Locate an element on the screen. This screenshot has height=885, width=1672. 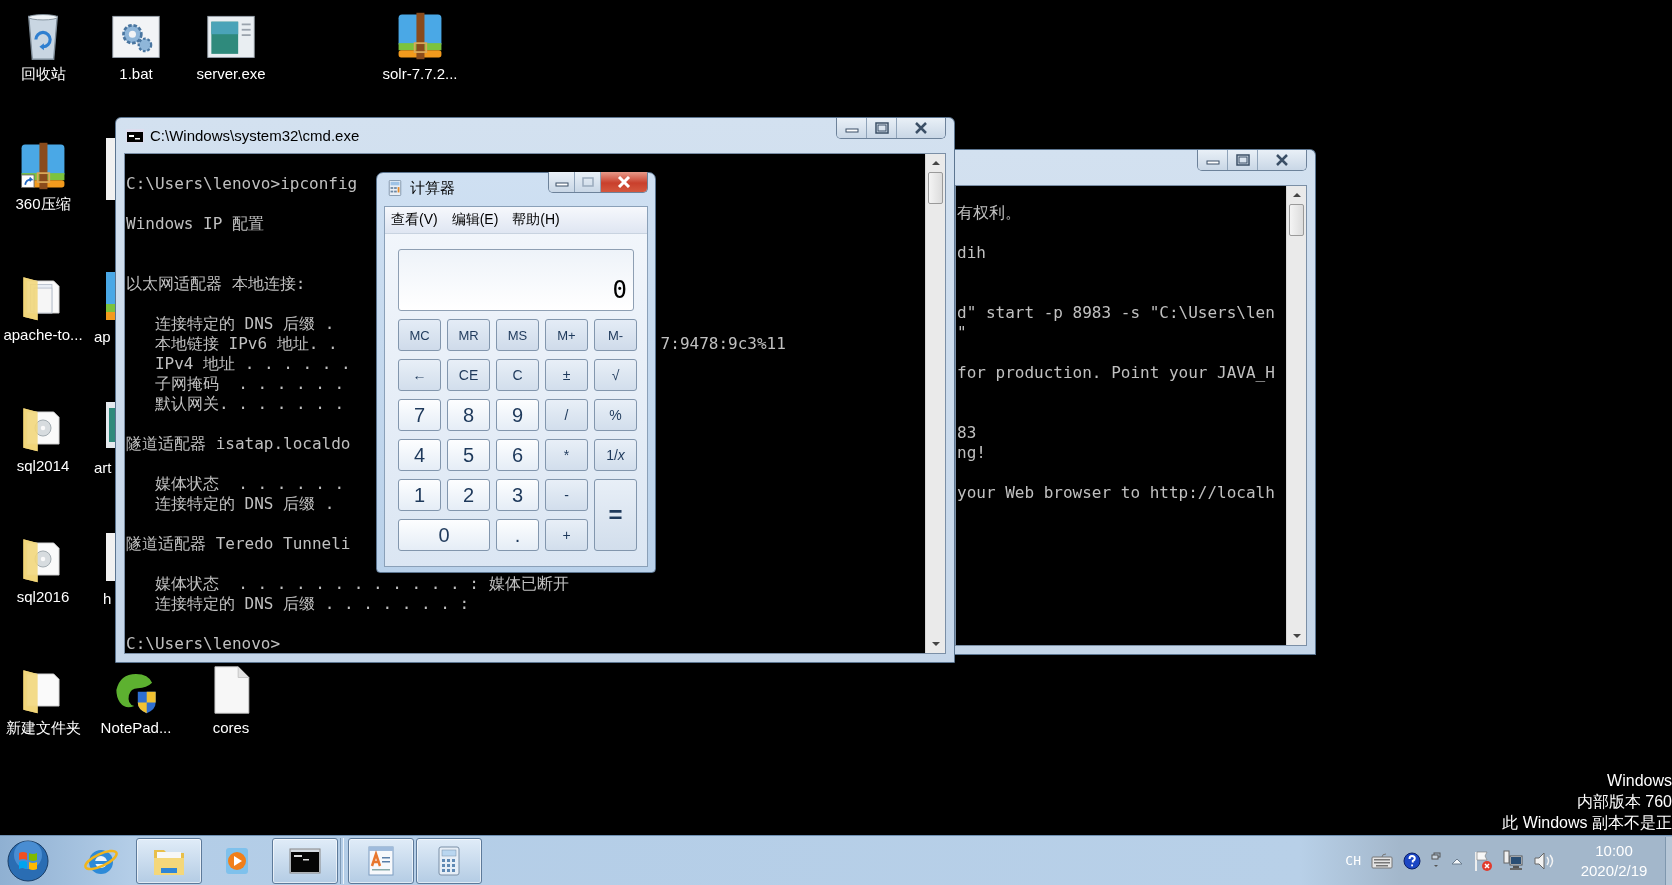
clock-date: 2020/2/19 is located at coordinates (1614, 870).